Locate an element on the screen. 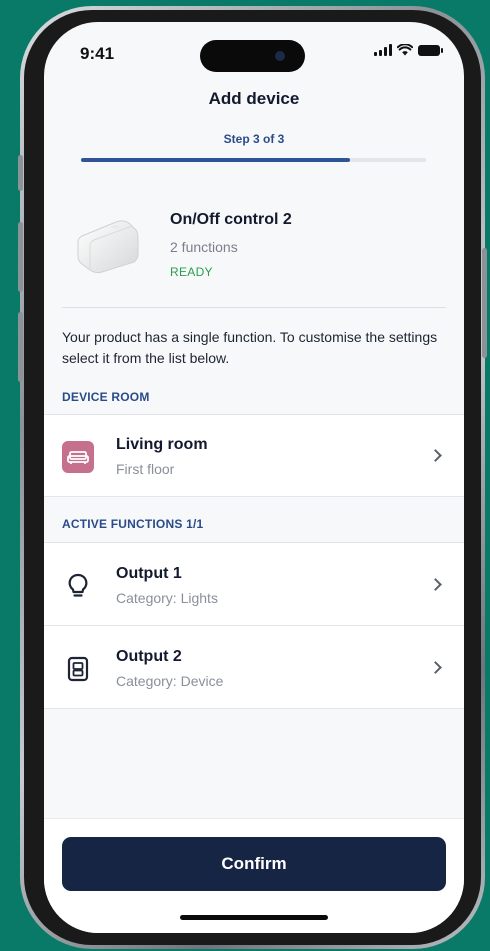 The image size is (490, 951). function-category: Category: Lights is located at coordinates (167, 598).